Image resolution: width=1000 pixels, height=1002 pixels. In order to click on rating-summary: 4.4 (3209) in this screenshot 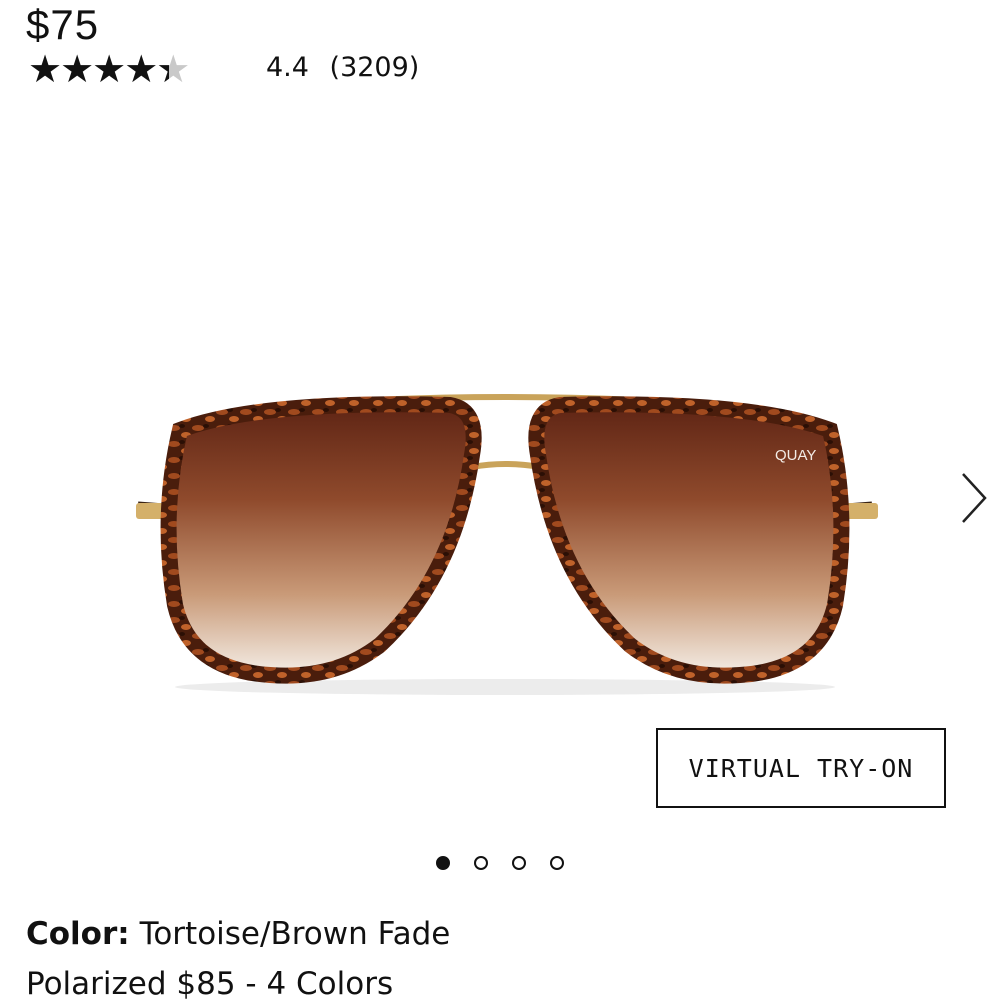, I will do `click(342, 67)`.